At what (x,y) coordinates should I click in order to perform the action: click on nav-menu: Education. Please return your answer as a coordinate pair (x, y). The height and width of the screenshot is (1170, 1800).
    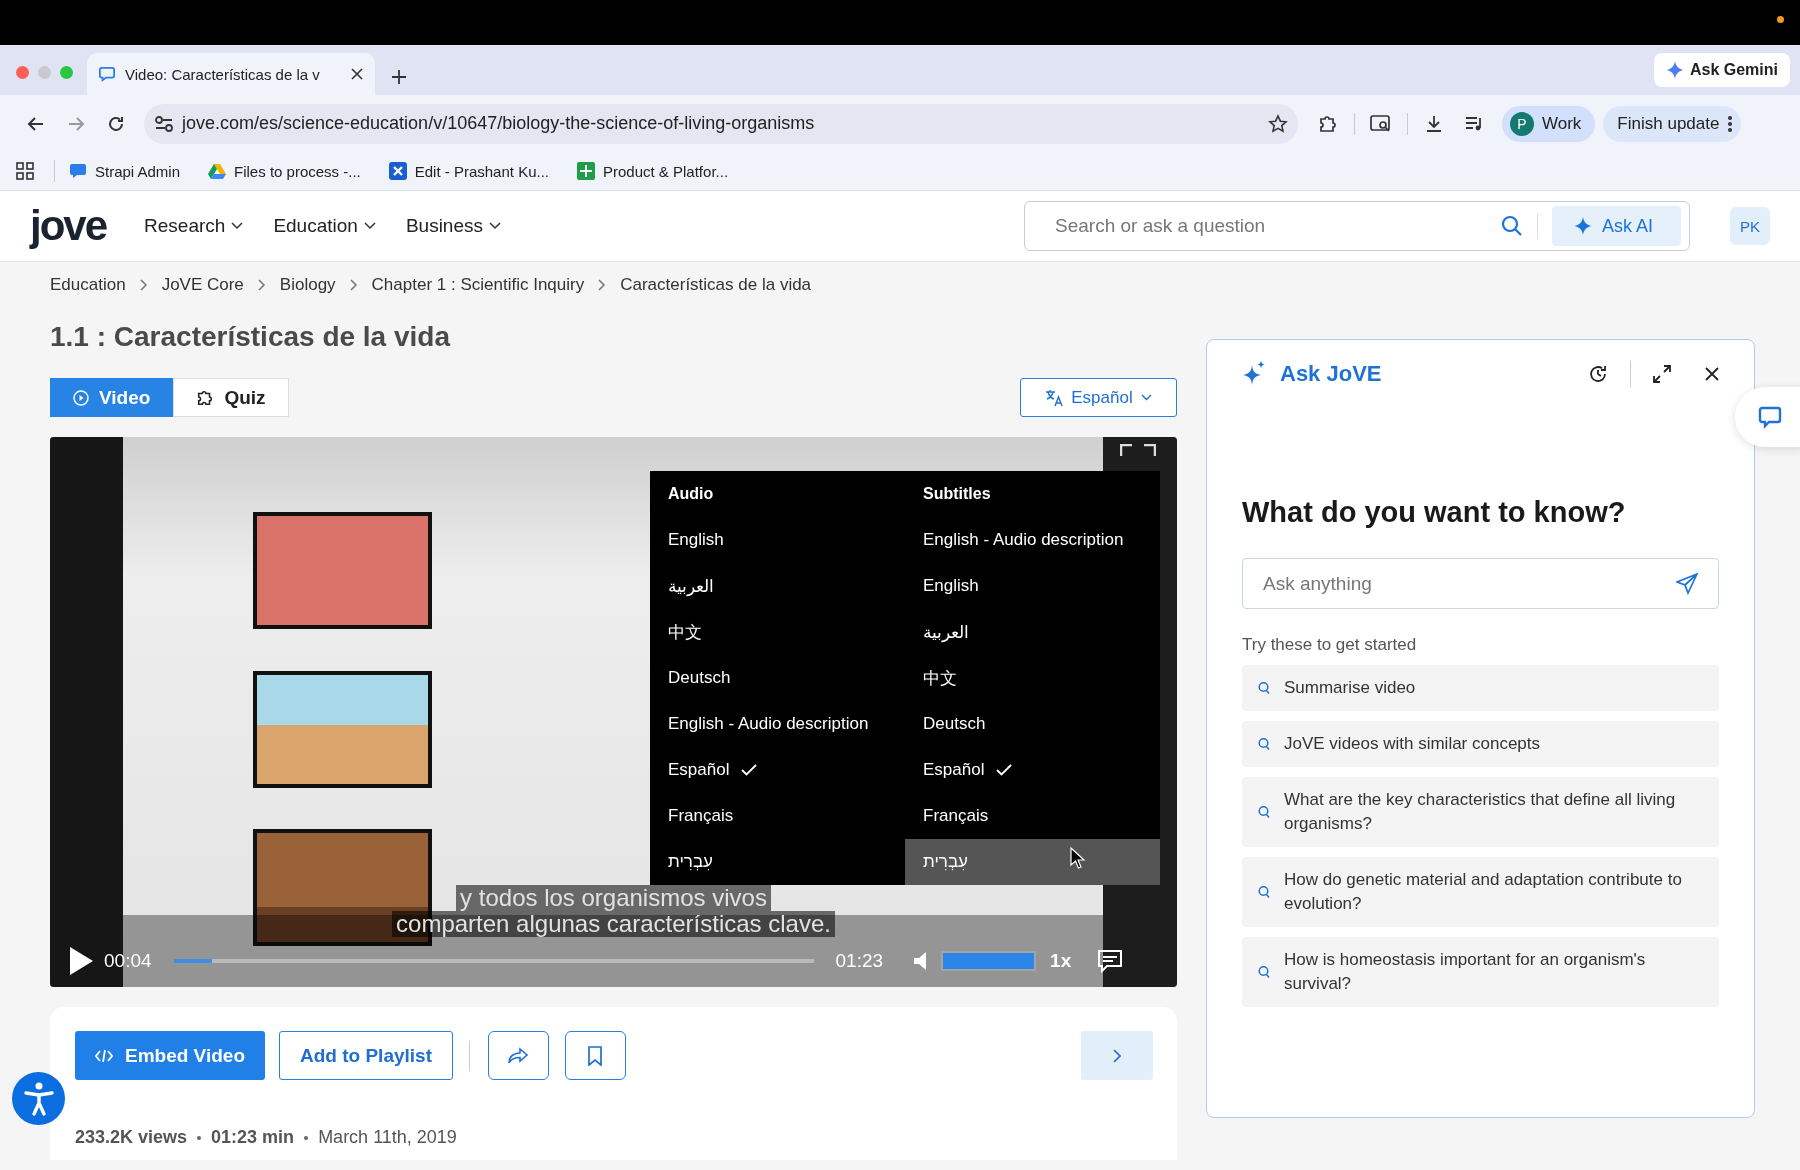
    Looking at the image, I should click on (324, 226).